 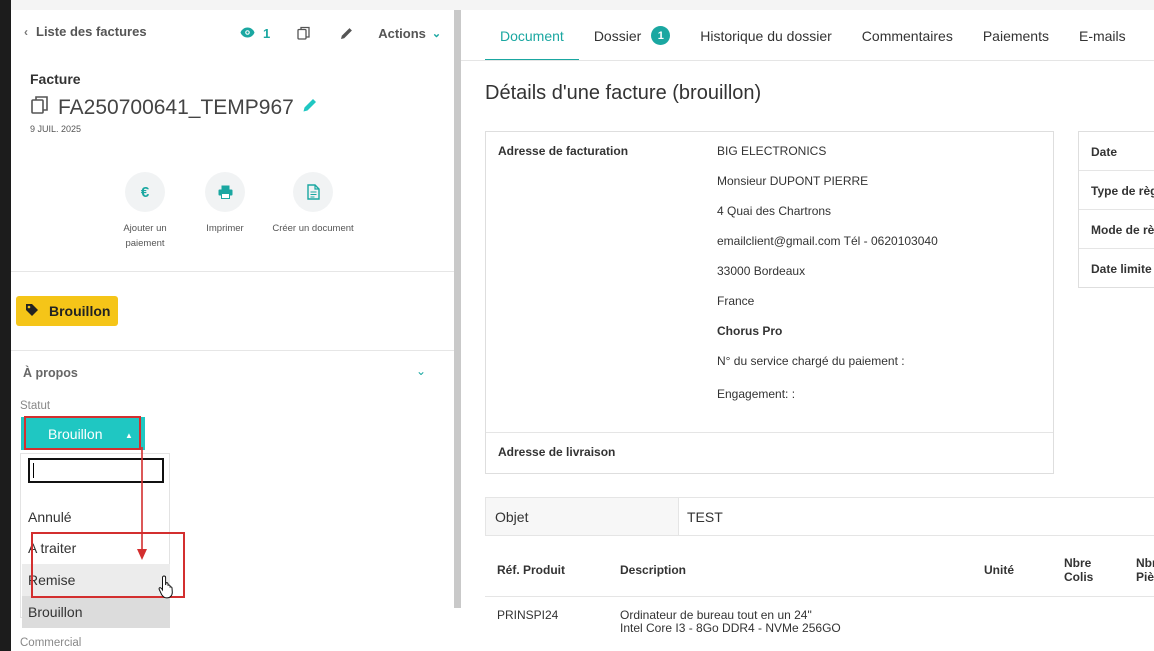 I want to click on print-label: Imprimer, so click(x=225, y=228).